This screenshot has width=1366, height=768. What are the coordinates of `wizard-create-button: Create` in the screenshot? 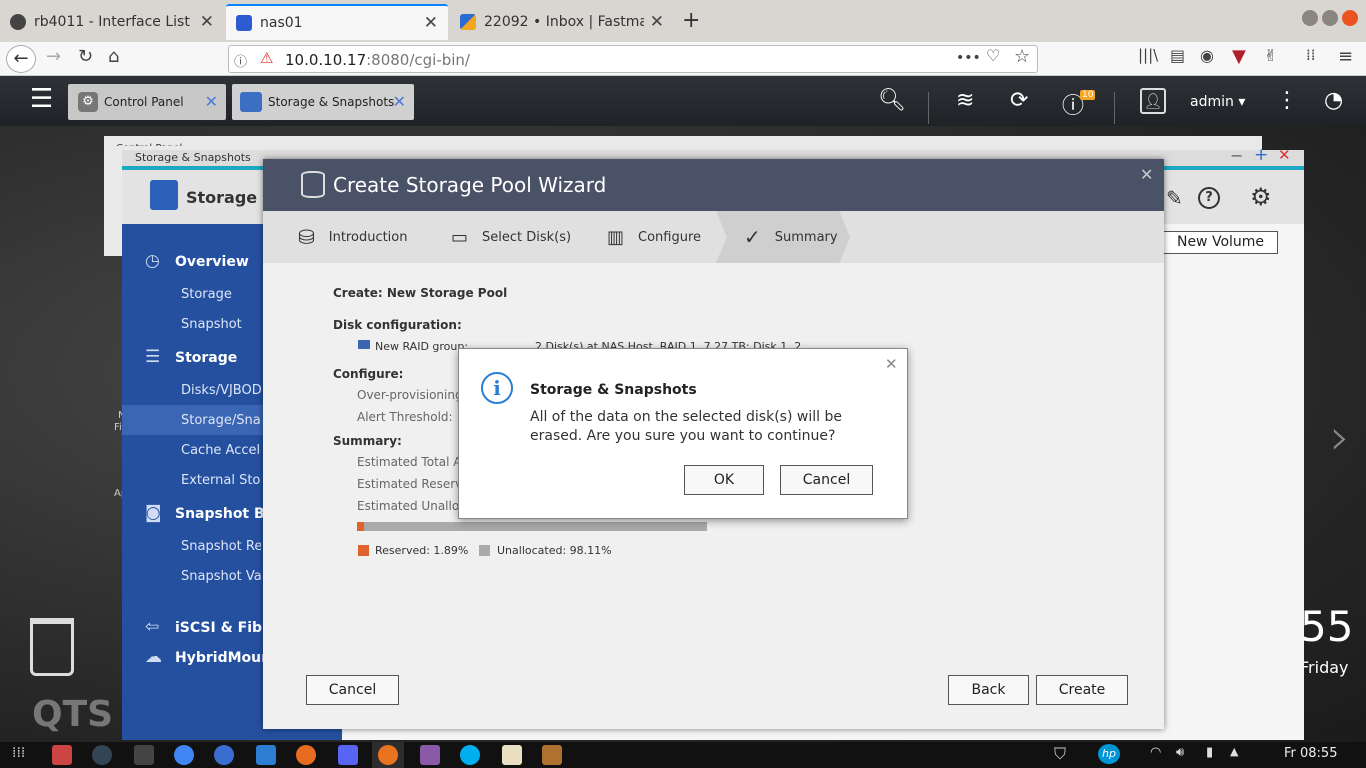 It's located at (1082, 690).